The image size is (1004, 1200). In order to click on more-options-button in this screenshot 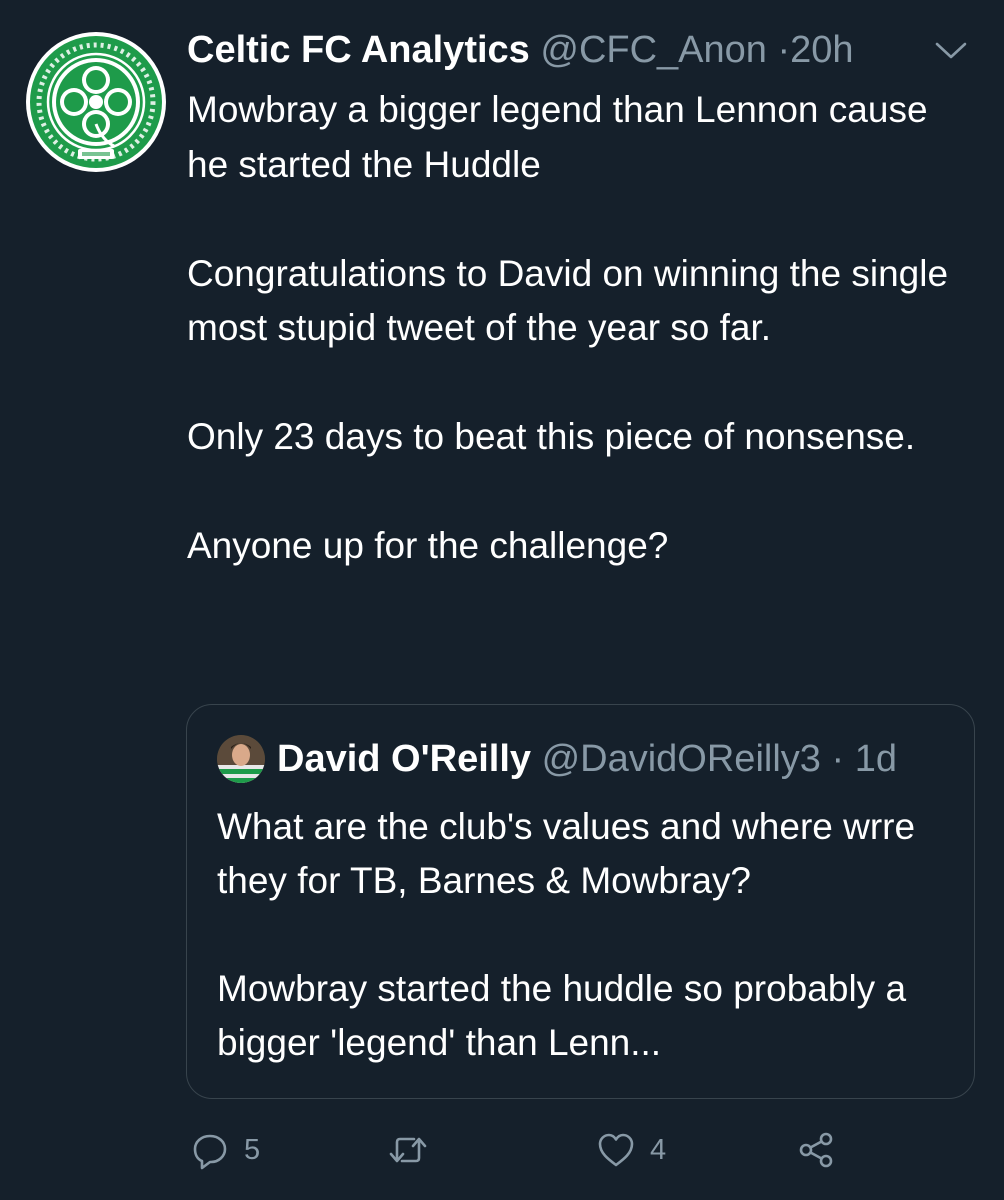, I will do `click(951, 51)`.